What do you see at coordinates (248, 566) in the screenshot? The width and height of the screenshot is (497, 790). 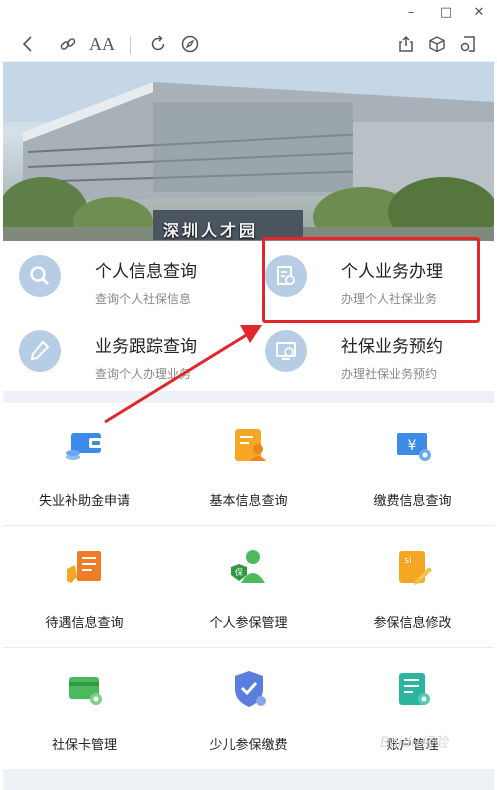 I see `insured-person-icon: 保` at bounding box center [248, 566].